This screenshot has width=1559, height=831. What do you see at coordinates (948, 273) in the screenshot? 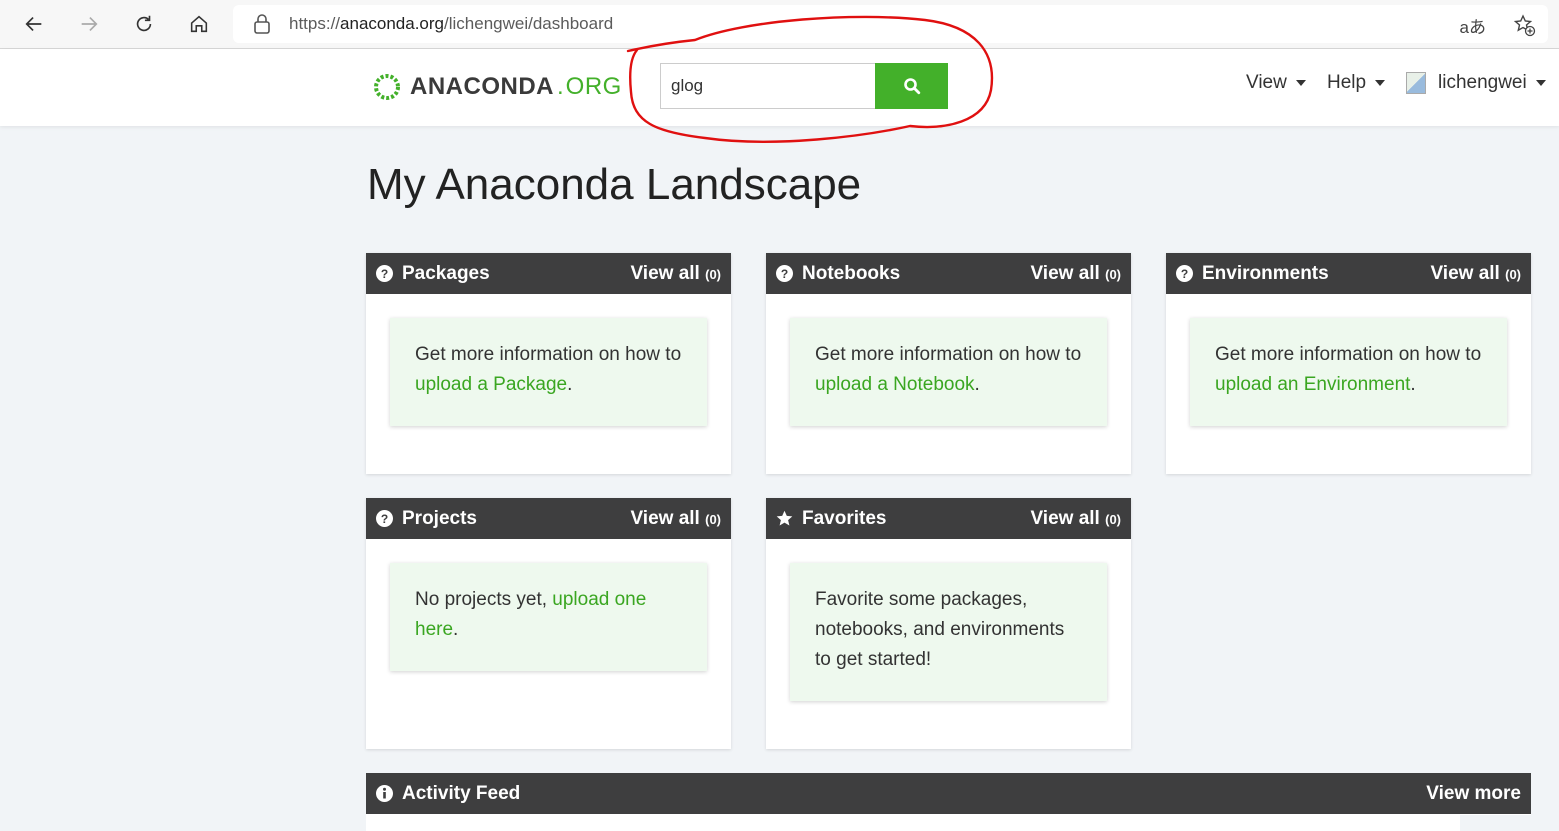
I see `notebooks-panel-header: ? Notebooks View all (0)` at bounding box center [948, 273].